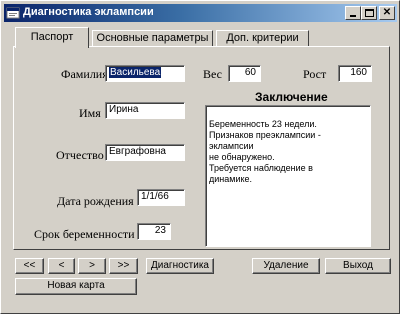 This screenshot has width=400, height=314. I want to click on exit-button: Выход, so click(358, 266).